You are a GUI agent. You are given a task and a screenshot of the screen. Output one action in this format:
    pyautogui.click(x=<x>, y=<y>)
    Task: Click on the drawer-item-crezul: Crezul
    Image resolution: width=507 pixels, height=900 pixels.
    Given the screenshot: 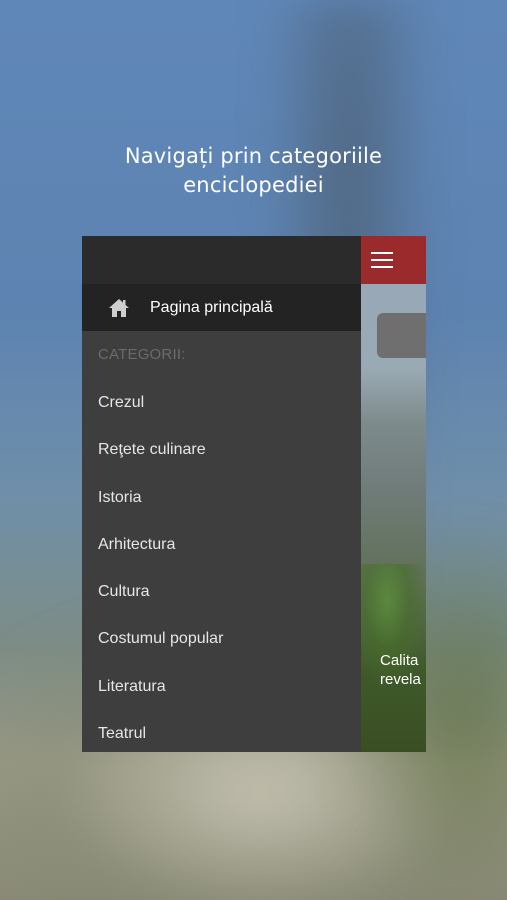 What is the action you would take?
    pyautogui.click(x=221, y=402)
    